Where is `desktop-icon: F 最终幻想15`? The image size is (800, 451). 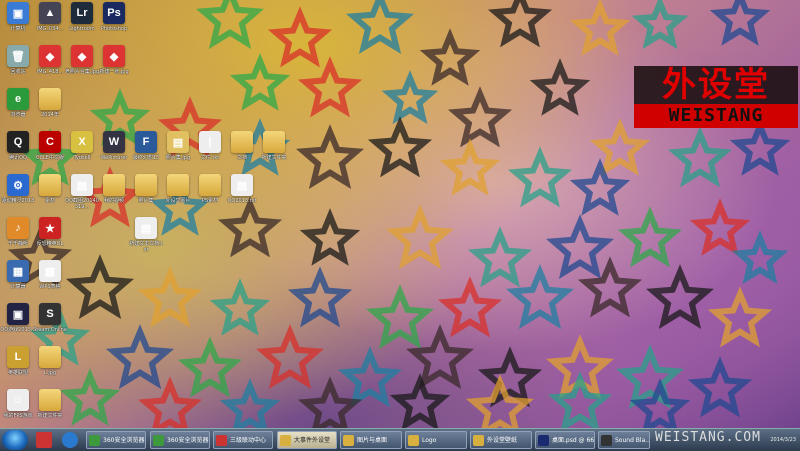
desktop-icon: F 最终幻想15 is located at coordinates (146, 146).